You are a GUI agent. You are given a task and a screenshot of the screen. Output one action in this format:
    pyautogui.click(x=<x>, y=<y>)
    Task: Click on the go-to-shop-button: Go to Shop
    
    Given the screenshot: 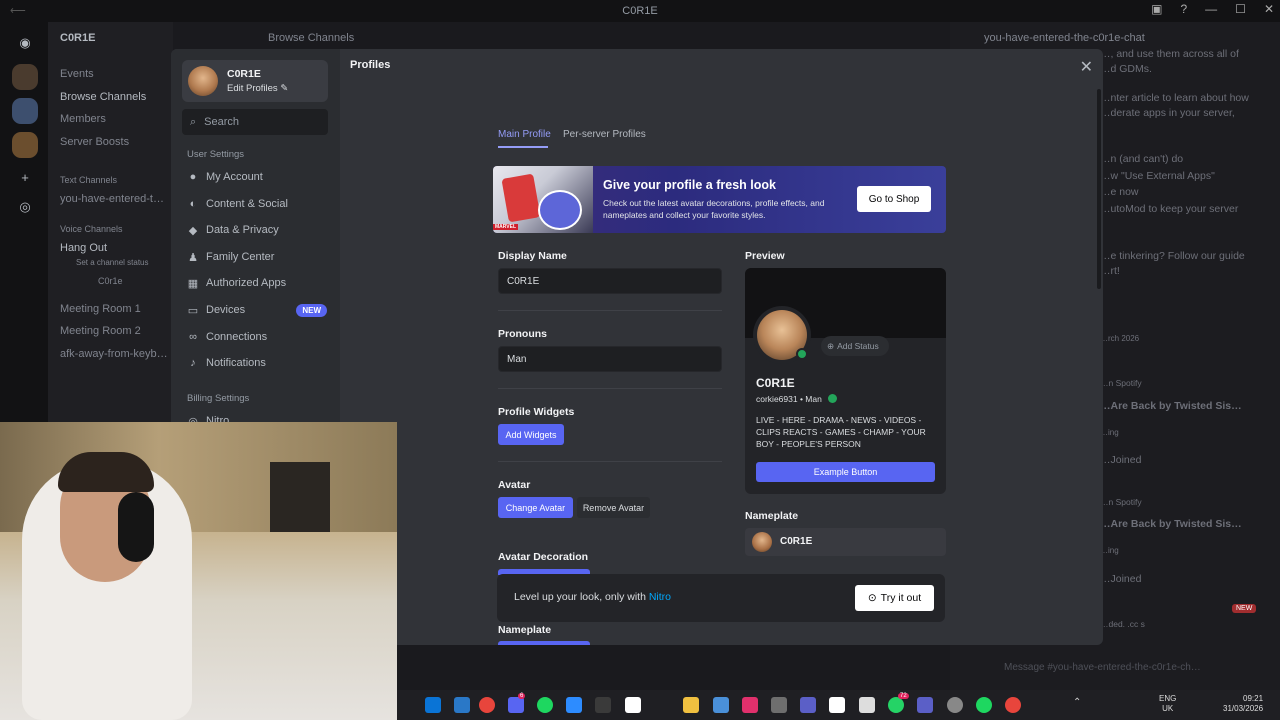 What is the action you would take?
    pyautogui.click(x=894, y=199)
    